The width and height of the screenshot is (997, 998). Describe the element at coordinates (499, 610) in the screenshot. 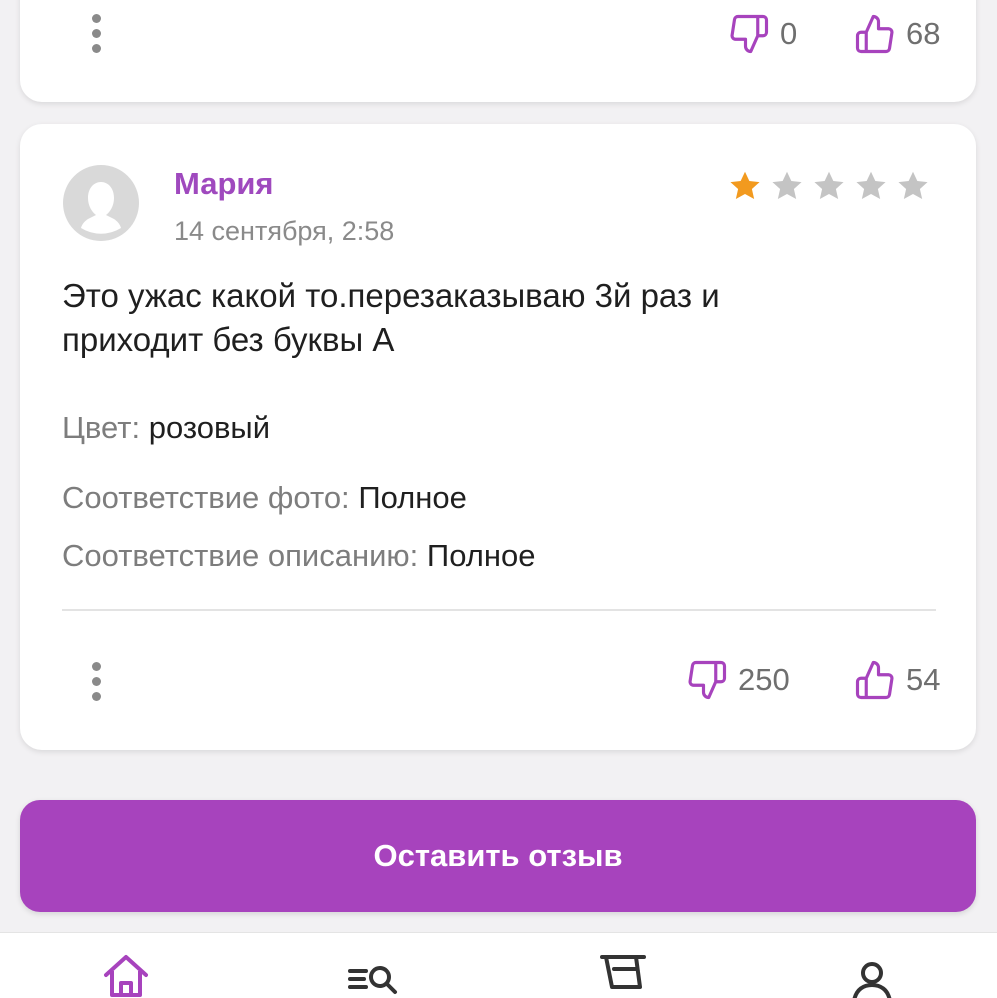

I see `divider` at that location.